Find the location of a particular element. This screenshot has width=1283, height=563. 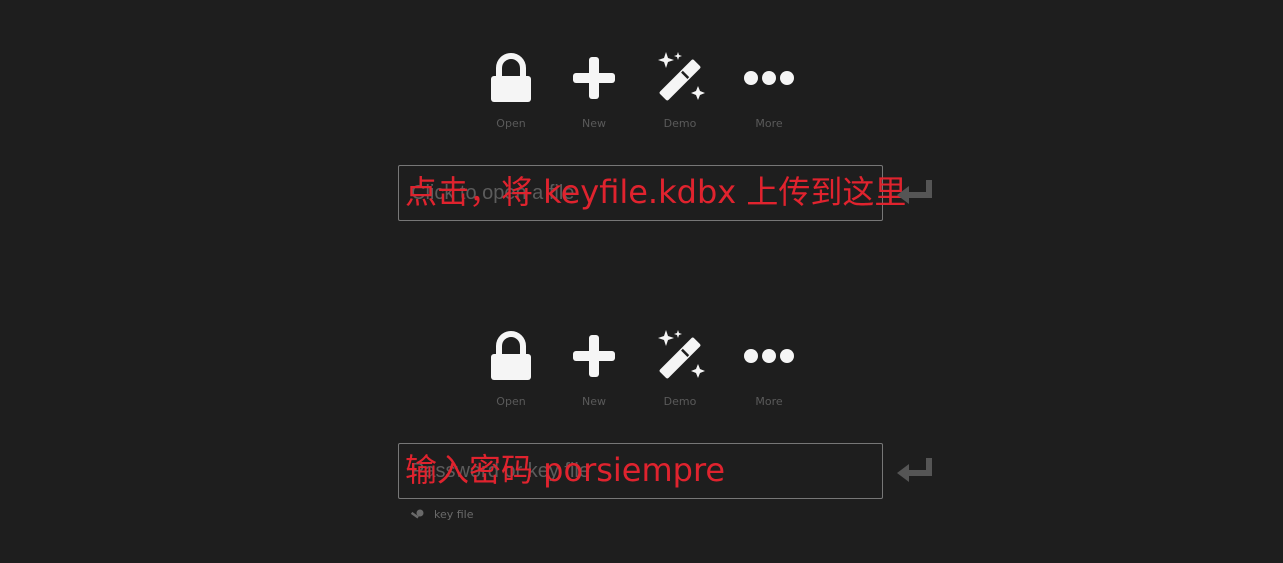

open-file-box: 点击，将 keyfile.kdbx 上传到这里 is located at coordinates (652, 193).